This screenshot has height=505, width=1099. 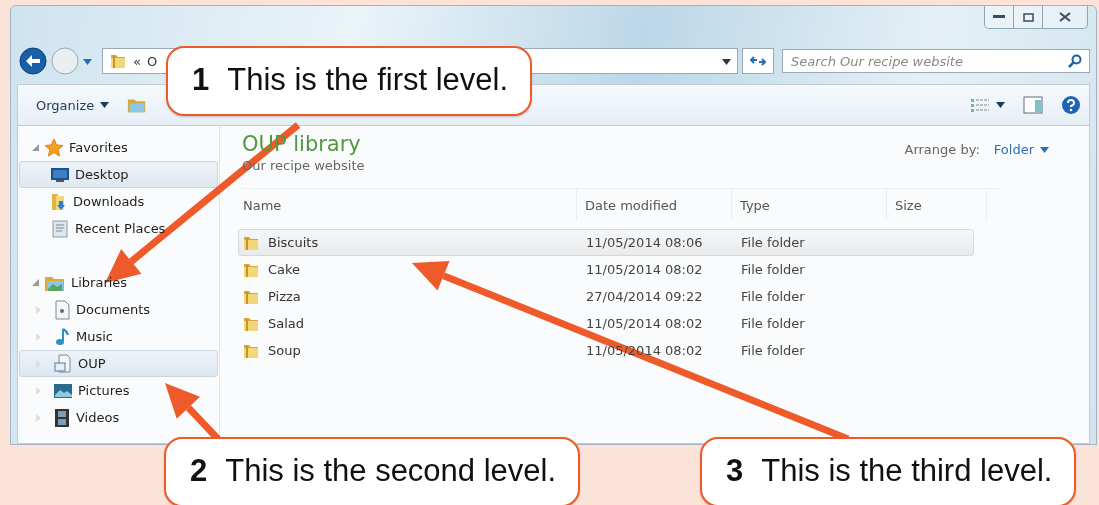 What do you see at coordinates (809, 205) in the screenshot?
I see `column-header: Type` at bounding box center [809, 205].